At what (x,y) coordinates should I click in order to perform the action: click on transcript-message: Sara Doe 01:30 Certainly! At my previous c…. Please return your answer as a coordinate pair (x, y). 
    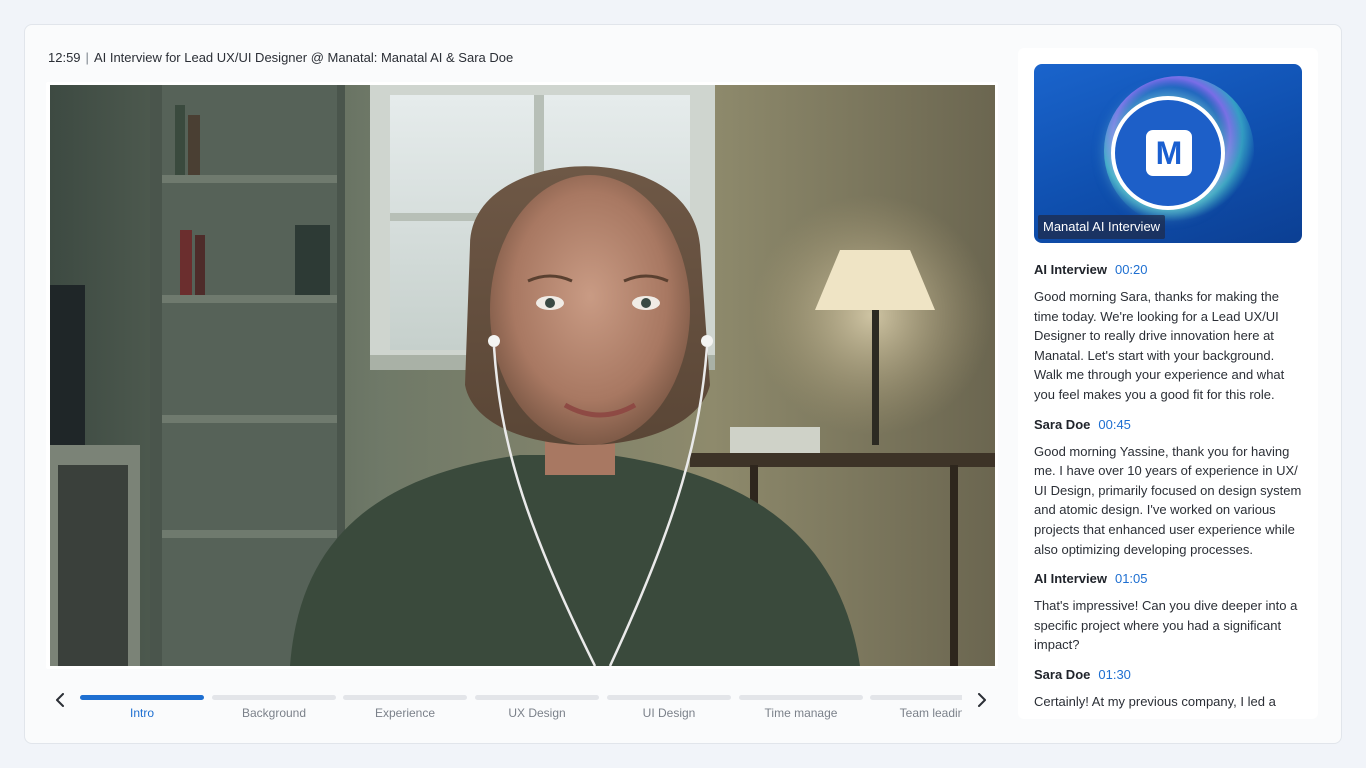
    Looking at the image, I should click on (1170, 688).